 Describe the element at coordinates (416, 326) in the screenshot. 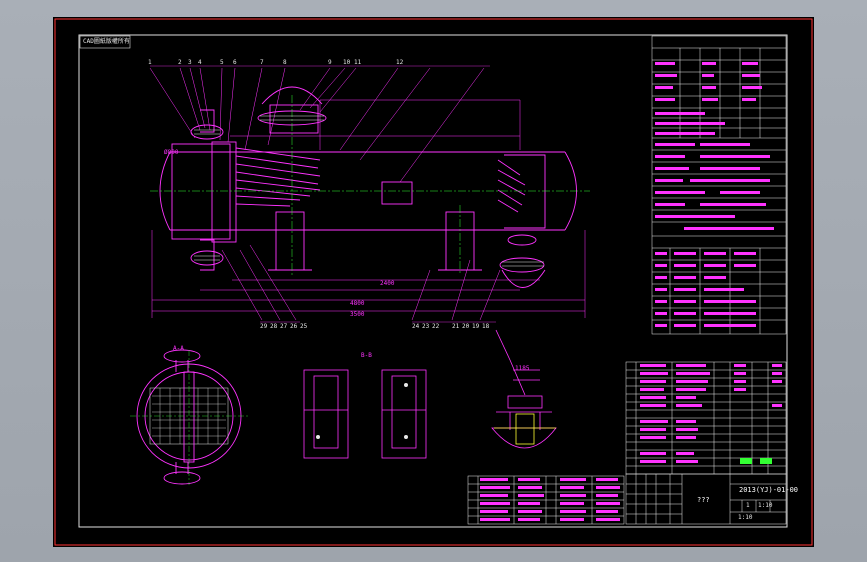

I see `part-number-bottom-24: 24` at that location.